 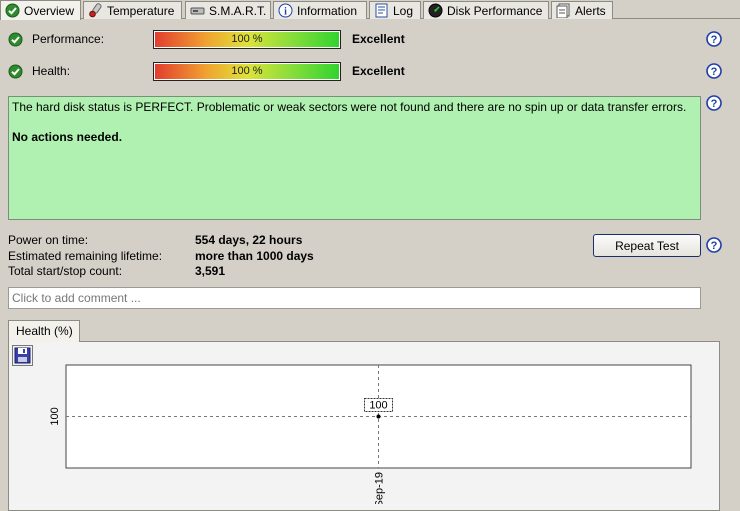 I want to click on tab-health-chart: Health (%), so click(x=44, y=331).